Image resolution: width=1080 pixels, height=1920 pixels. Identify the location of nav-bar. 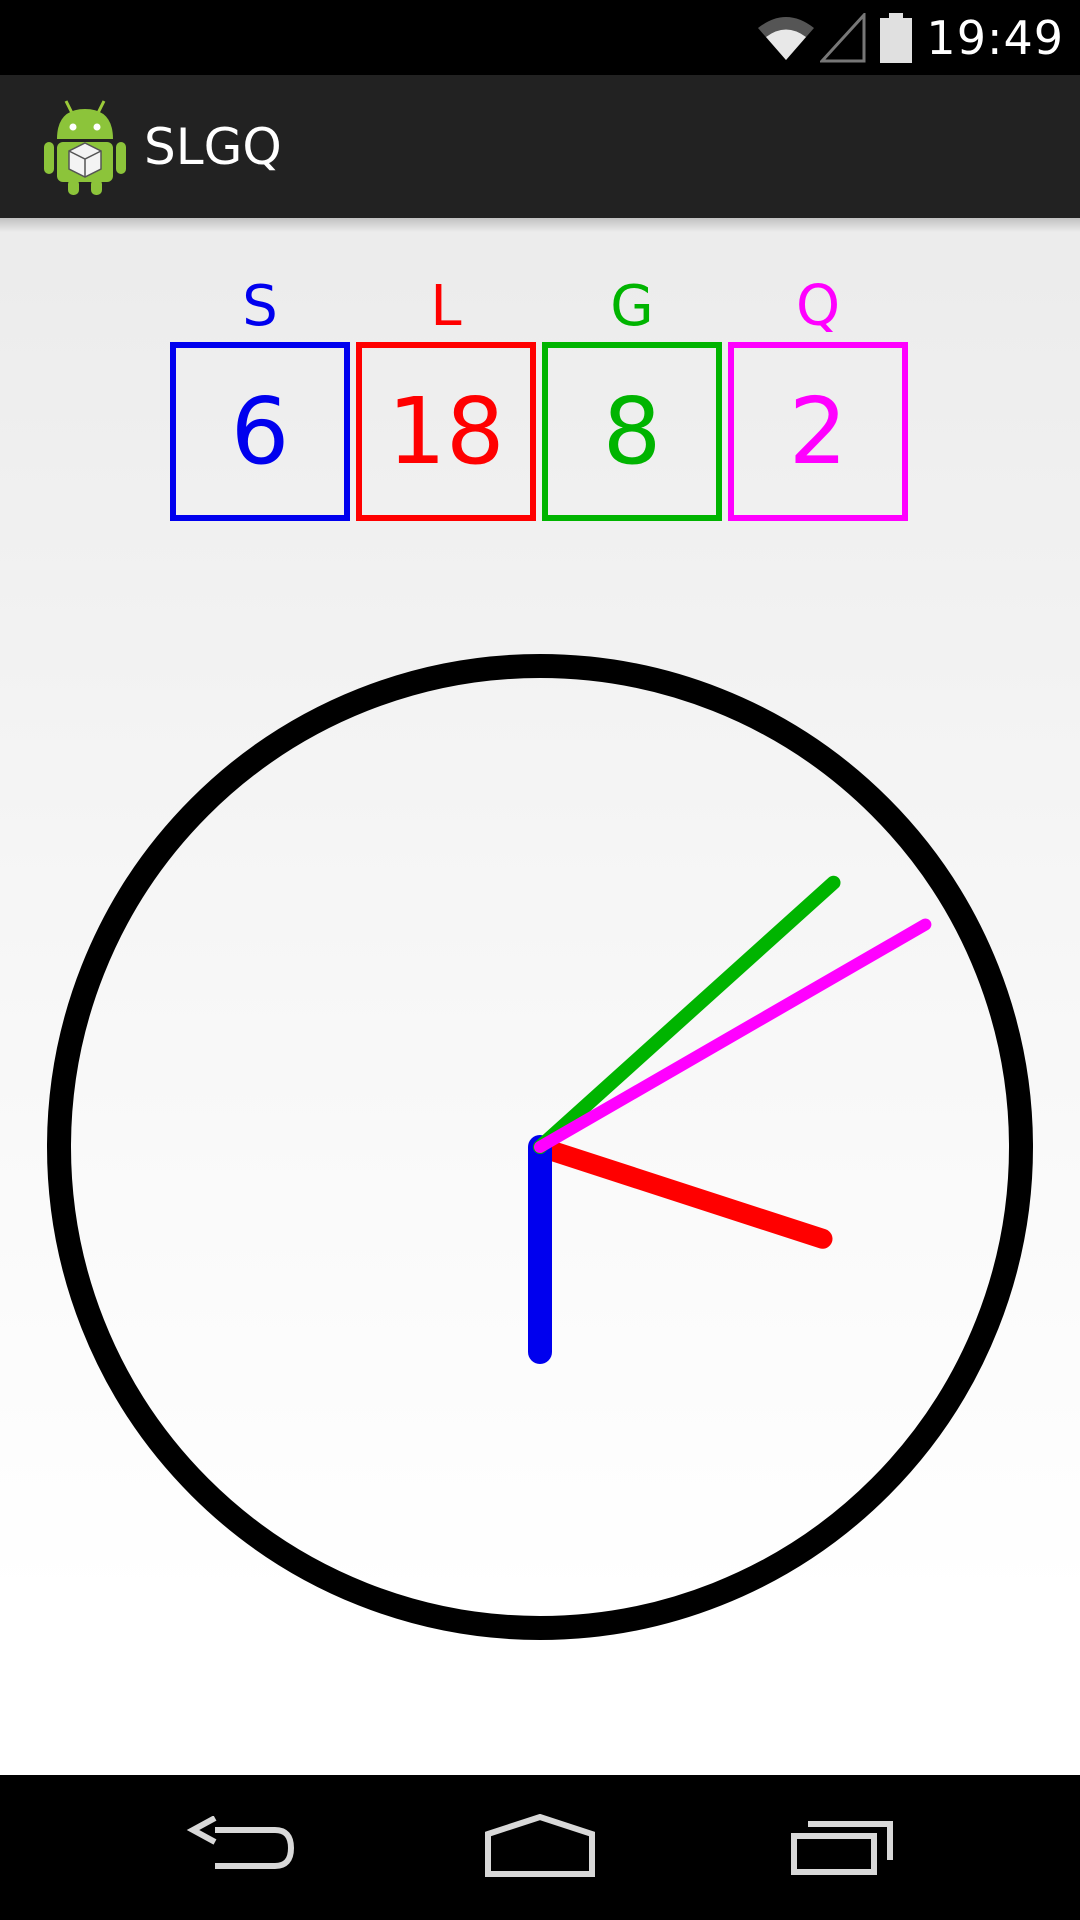
(540, 1847).